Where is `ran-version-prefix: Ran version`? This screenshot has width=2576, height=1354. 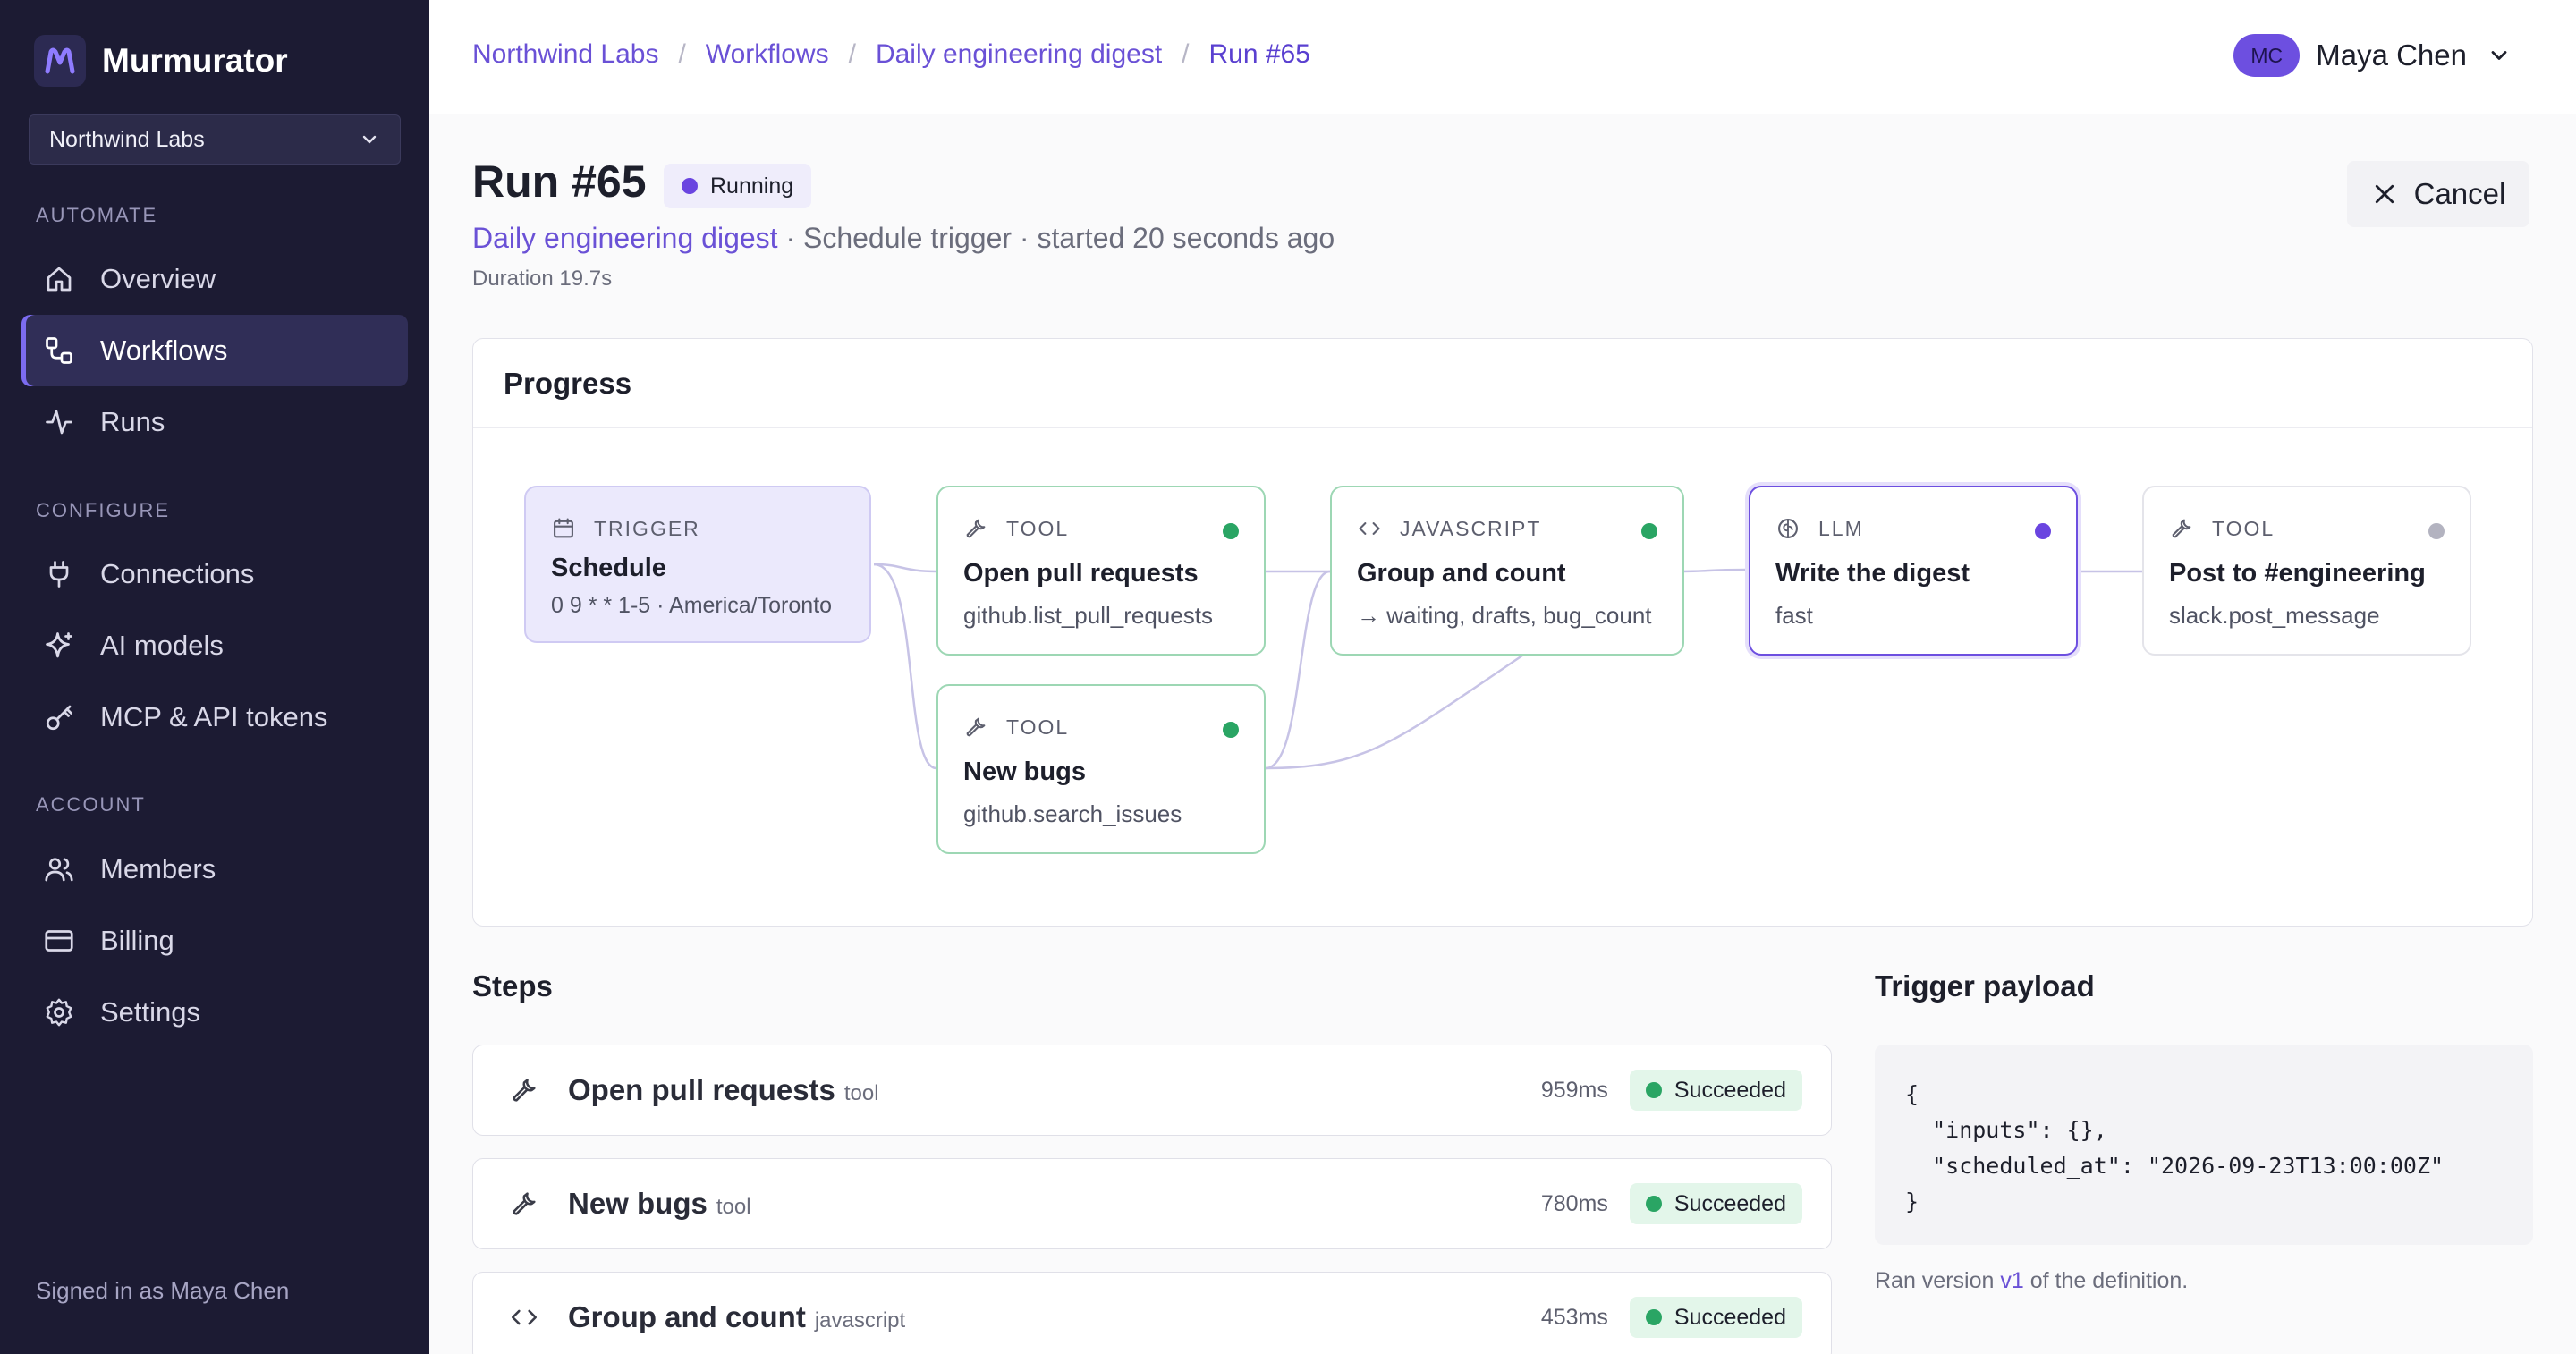 ran-version-prefix: Ran version is located at coordinates (1938, 1280).